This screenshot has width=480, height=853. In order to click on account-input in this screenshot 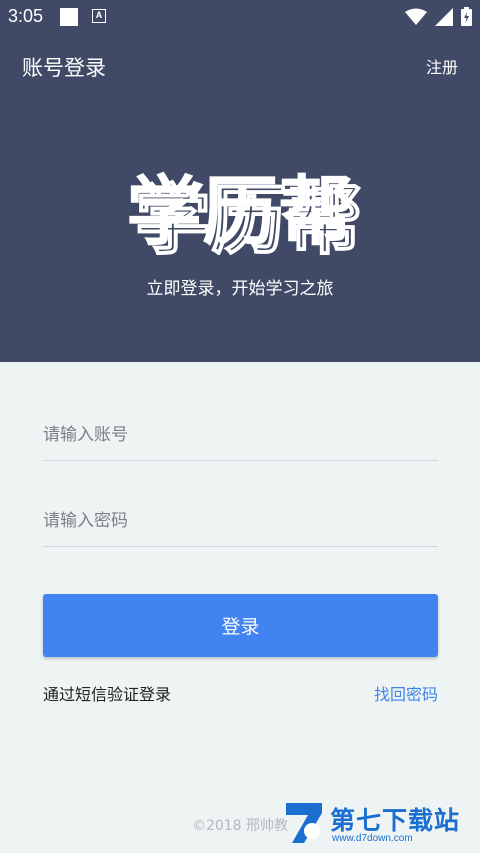, I will do `click(240, 435)`.